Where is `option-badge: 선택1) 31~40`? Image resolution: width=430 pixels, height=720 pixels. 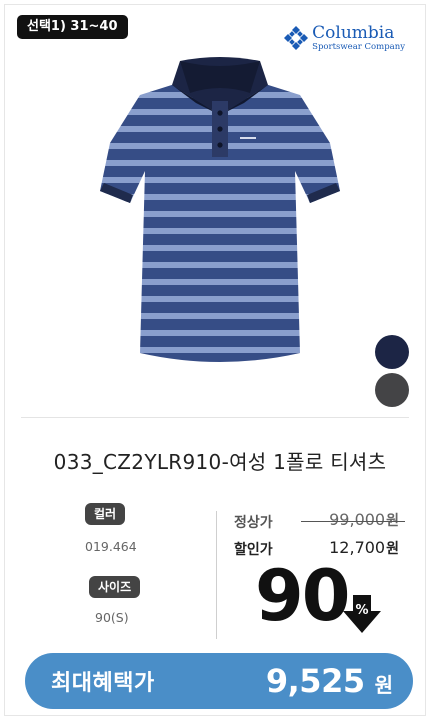
option-badge: 선택1) 31~40 is located at coordinates (72, 27).